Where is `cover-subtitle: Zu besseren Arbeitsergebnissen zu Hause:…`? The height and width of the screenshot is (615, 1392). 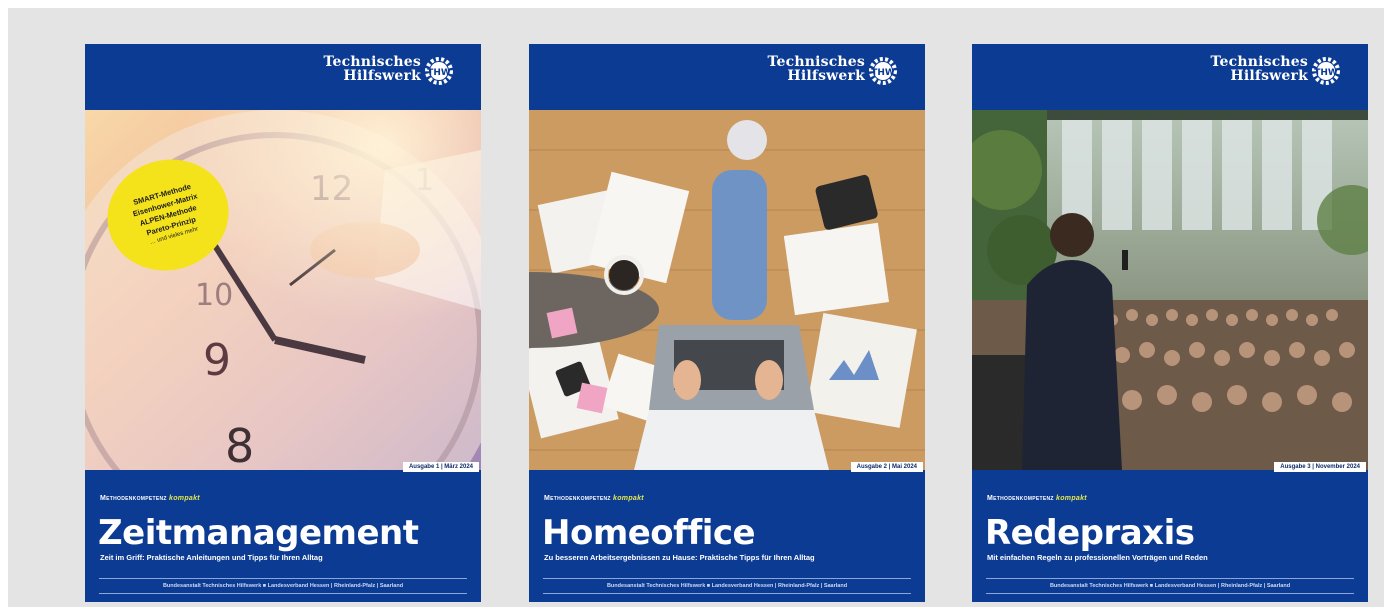 cover-subtitle: Zu besseren Arbeitsergebnissen zu Hause:… is located at coordinates (679, 557).